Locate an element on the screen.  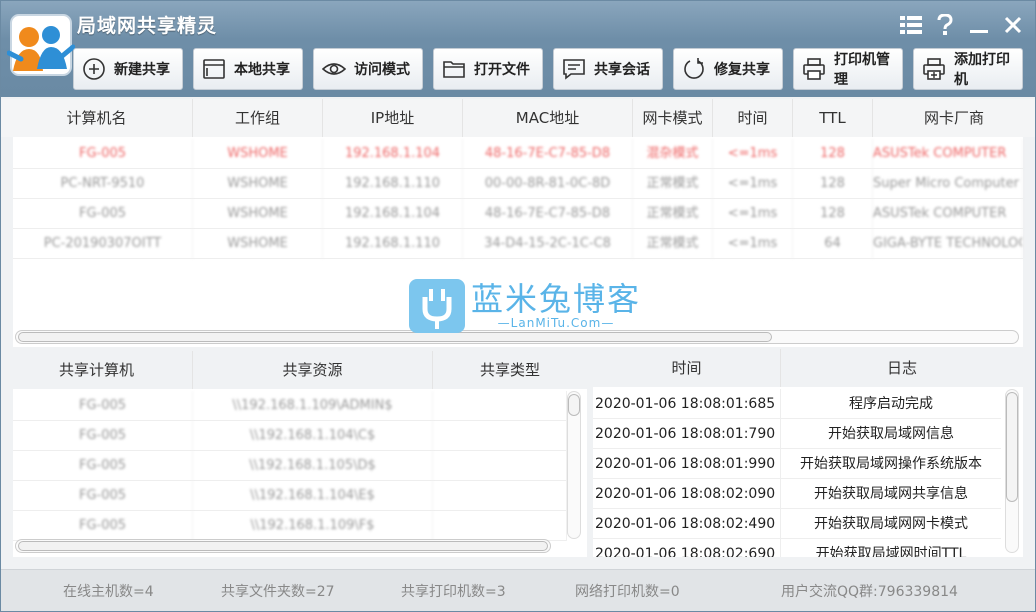
menu-list-icon is located at coordinates (911, 25).